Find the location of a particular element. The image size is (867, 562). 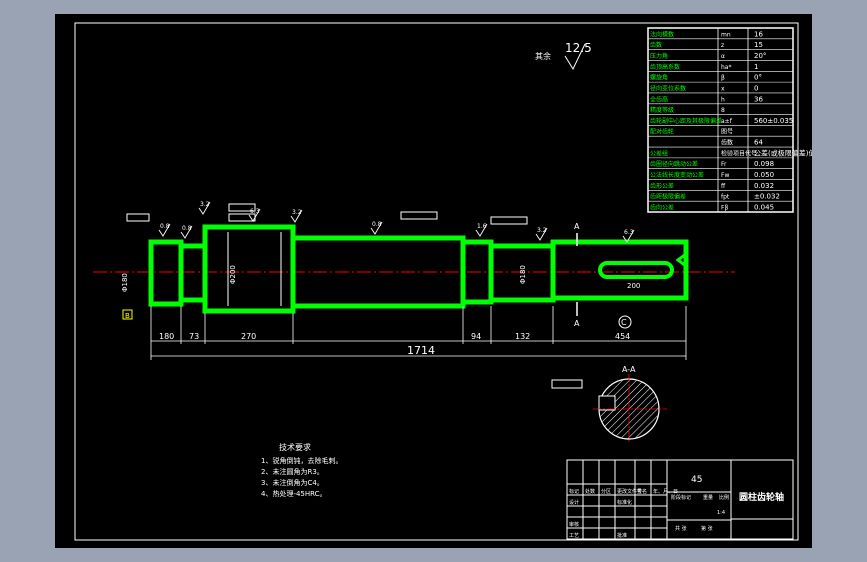

param-label: 公法线长度变动公差 is located at coordinates (677, 175).